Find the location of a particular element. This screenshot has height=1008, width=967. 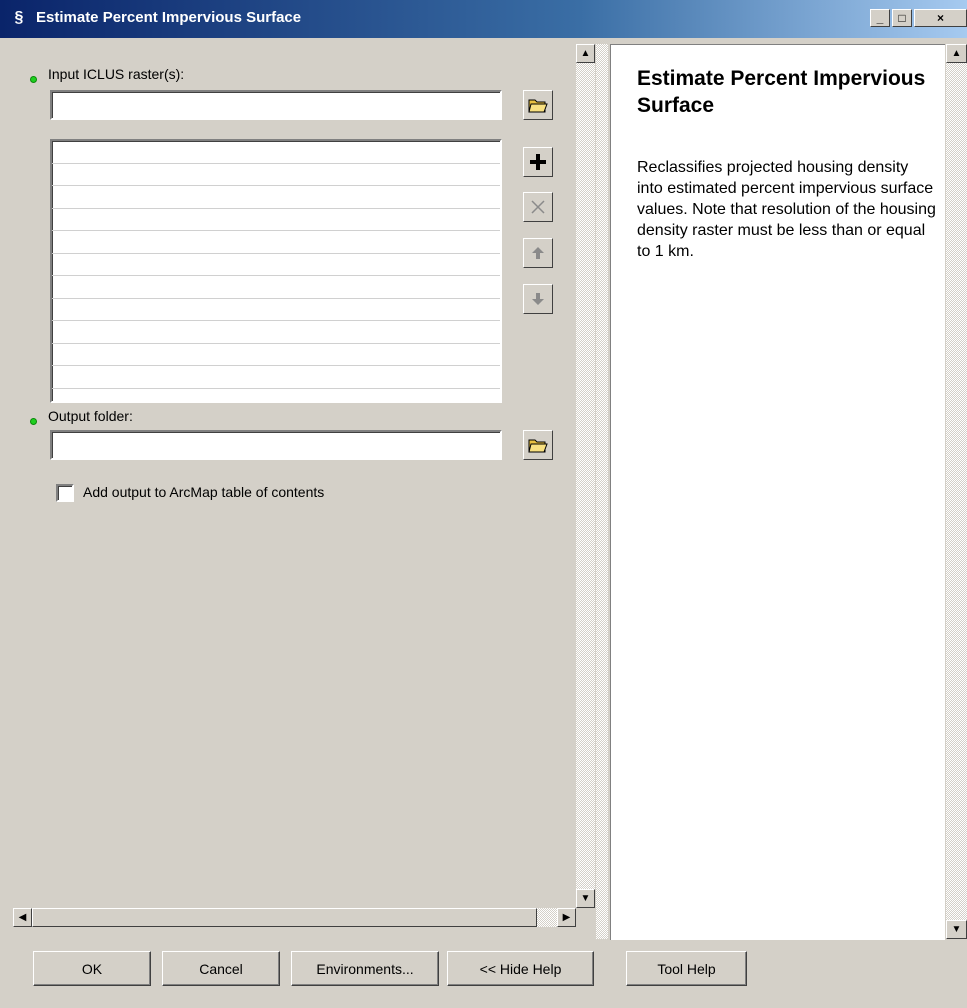

input-rasters-label: Input ICLUS raster(s): is located at coordinates (116, 74).